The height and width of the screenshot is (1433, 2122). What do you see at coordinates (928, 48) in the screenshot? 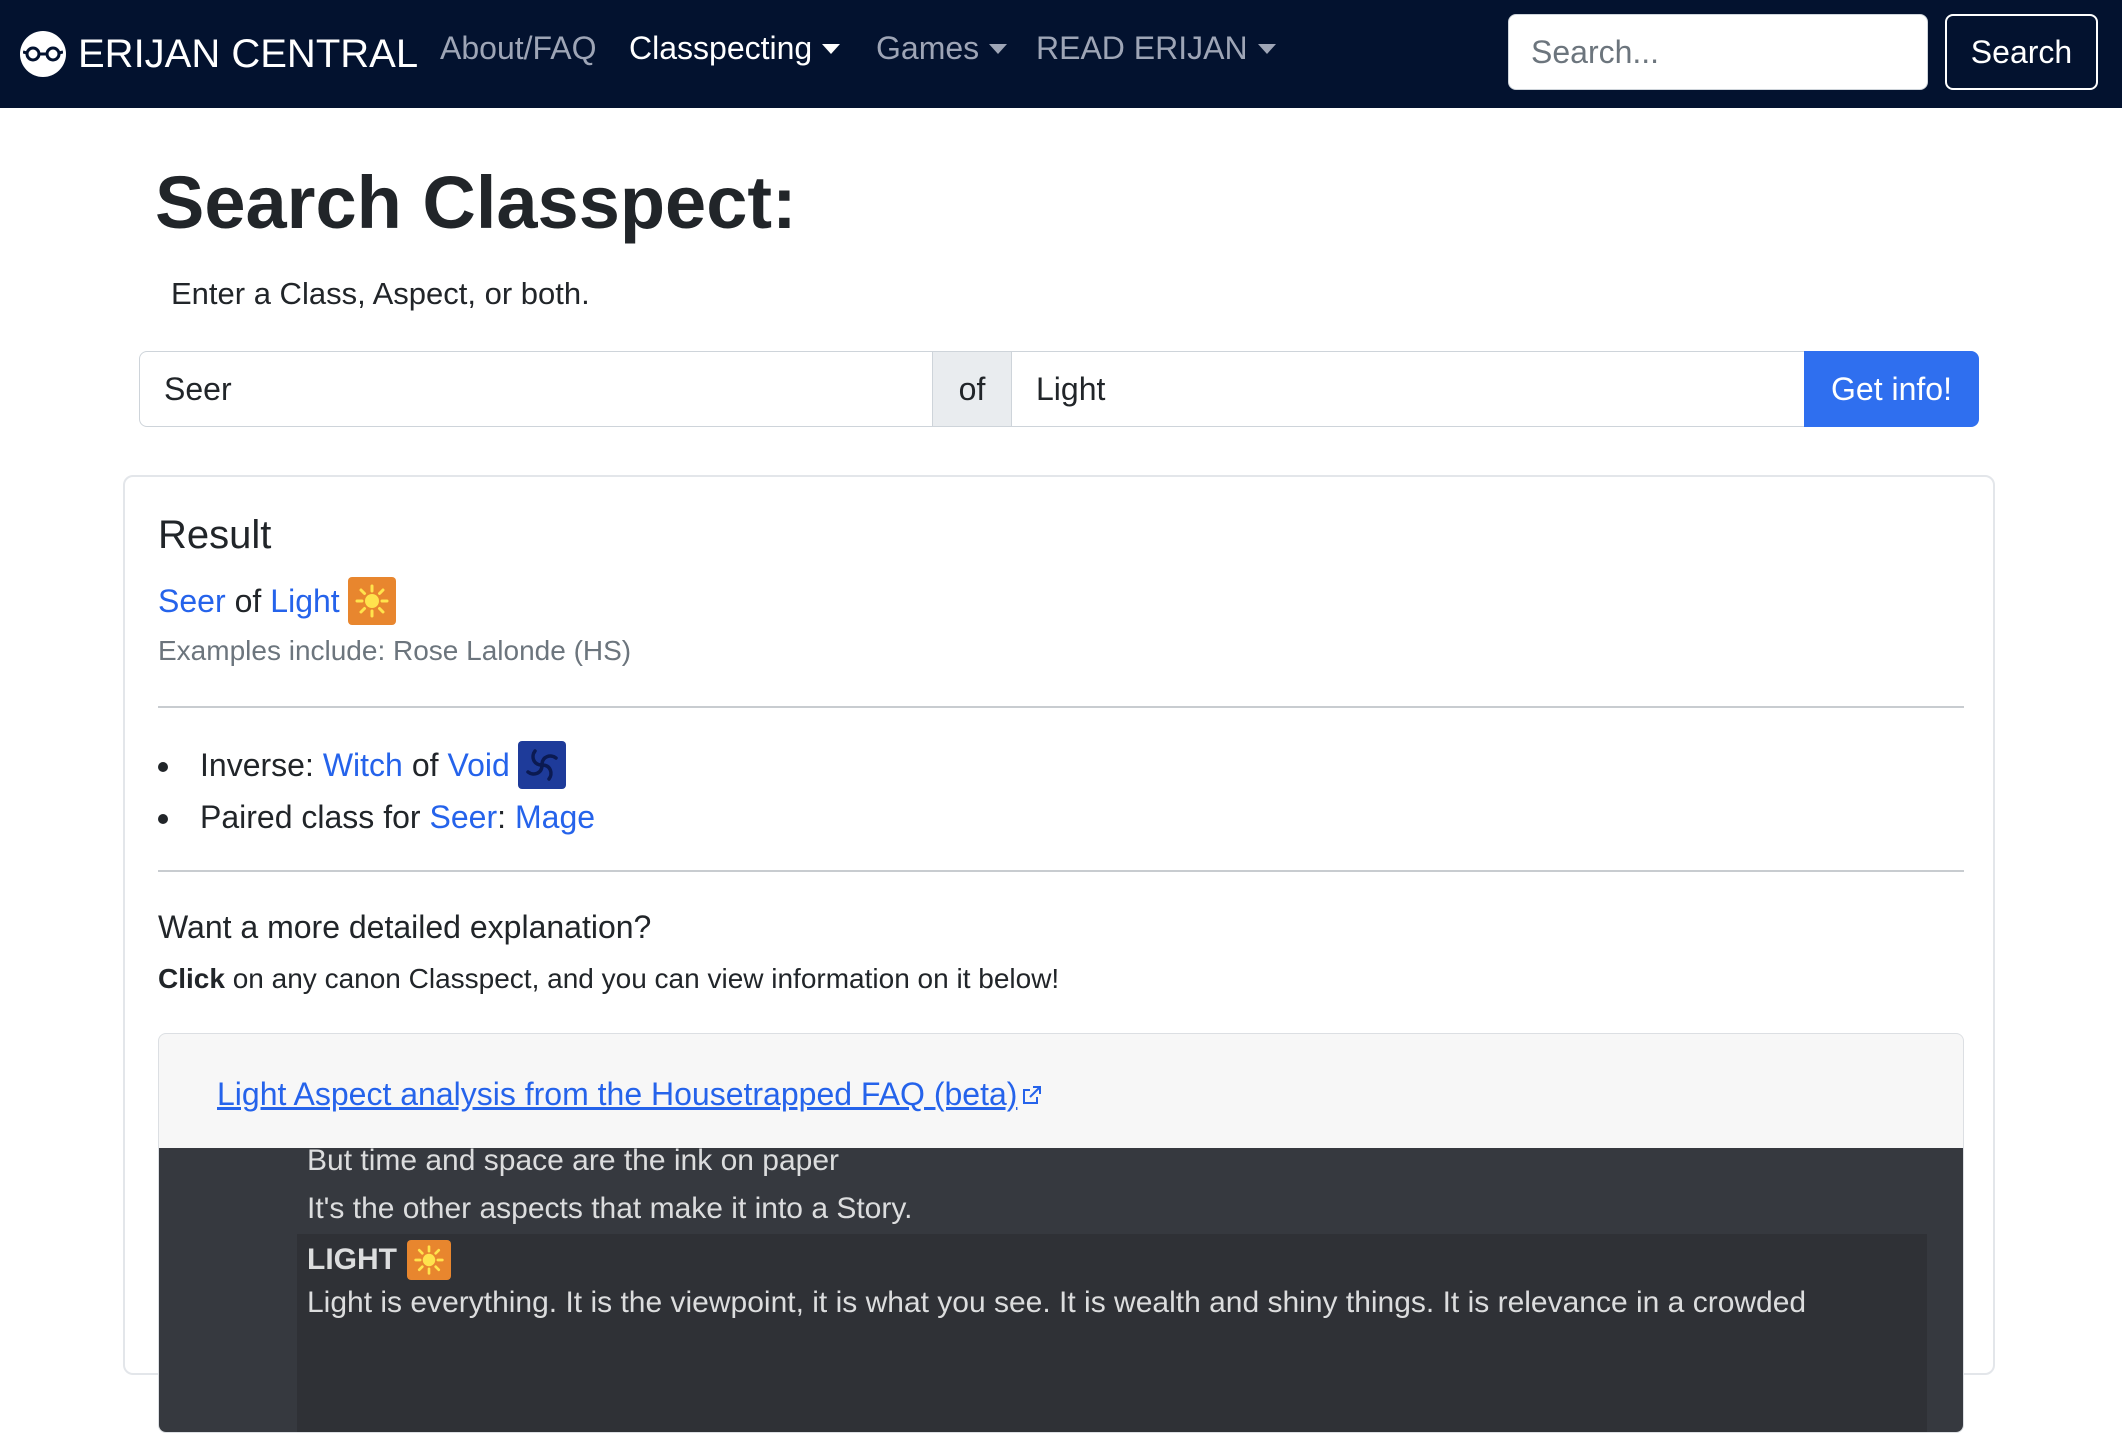
I see `nav-games-label: Games` at bounding box center [928, 48].